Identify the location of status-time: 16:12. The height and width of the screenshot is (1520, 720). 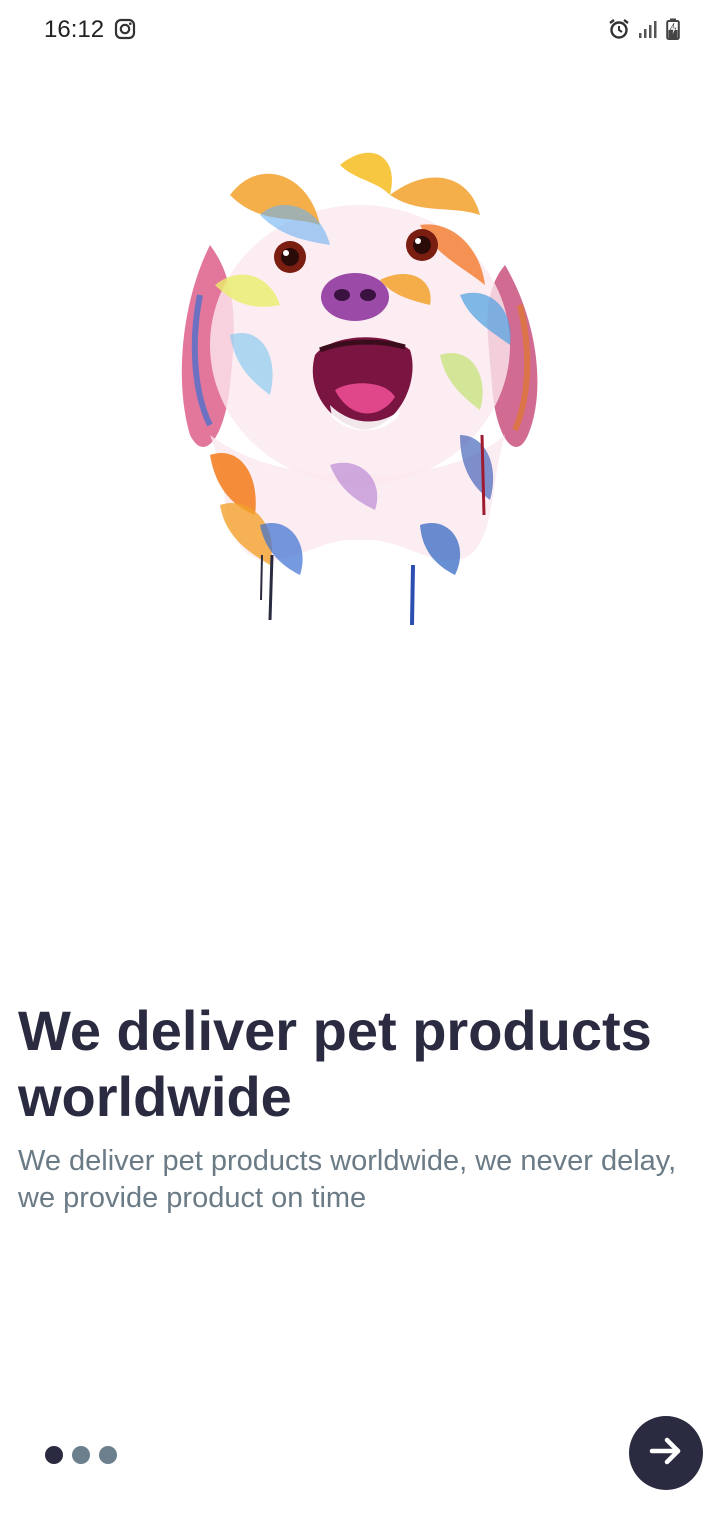
(74, 29).